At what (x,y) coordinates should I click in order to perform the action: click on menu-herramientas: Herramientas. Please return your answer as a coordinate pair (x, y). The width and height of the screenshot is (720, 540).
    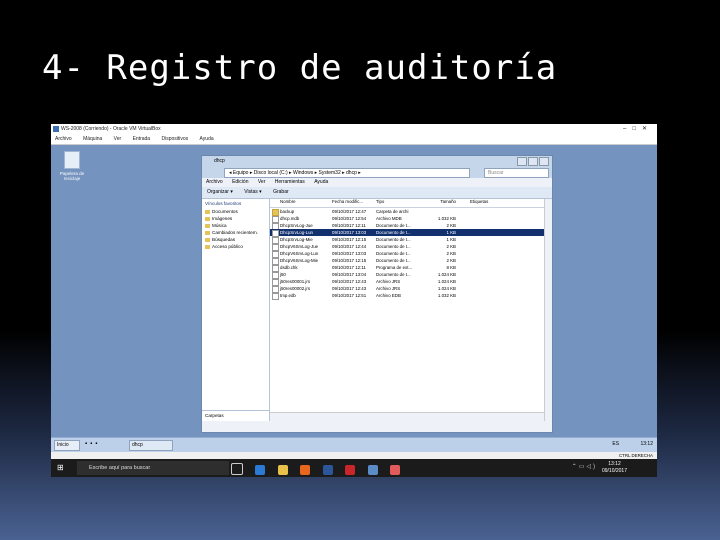
    Looking at the image, I should click on (290, 182).